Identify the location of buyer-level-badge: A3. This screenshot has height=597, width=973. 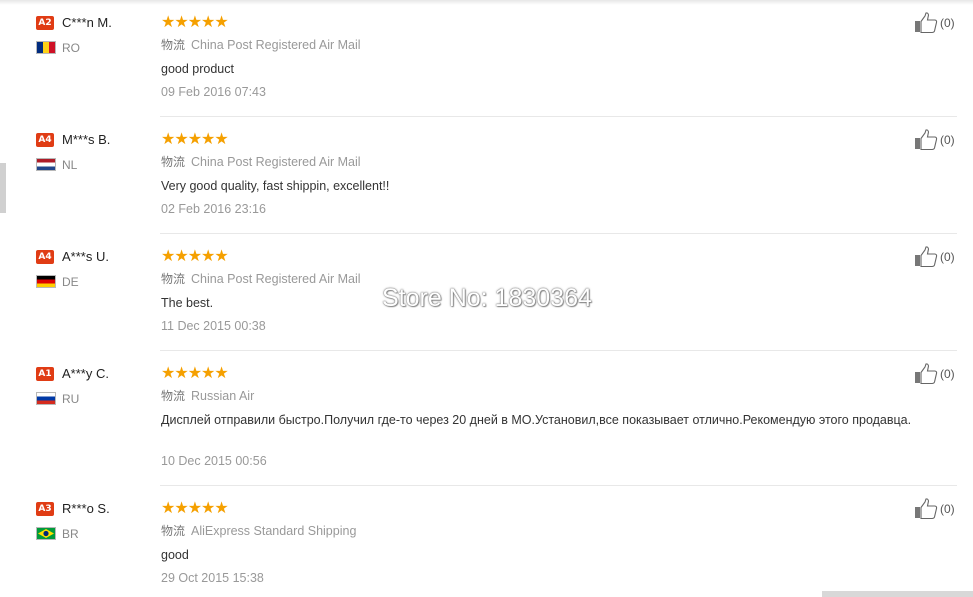
(45, 509).